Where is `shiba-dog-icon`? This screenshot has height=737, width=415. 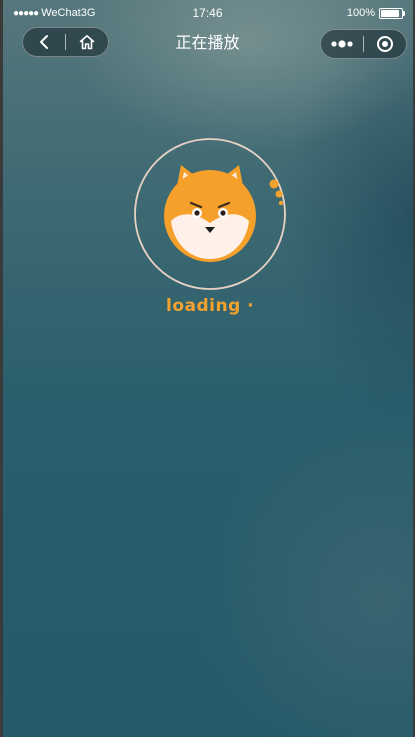
shiba-dog-icon is located at coordinates (210, 213).